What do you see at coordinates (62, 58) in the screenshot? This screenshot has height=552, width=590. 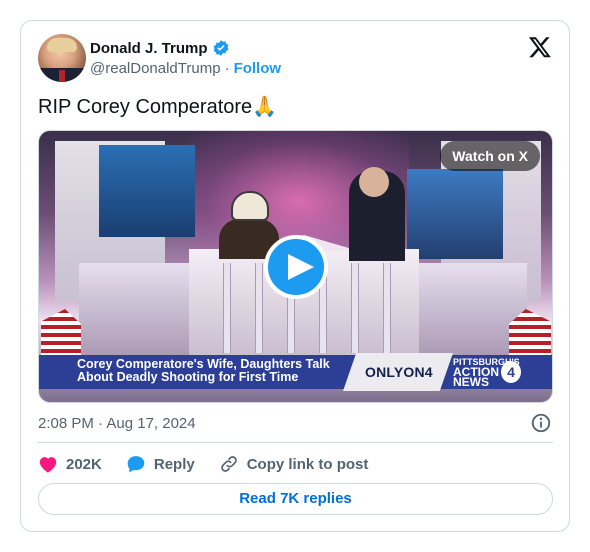 I see `author-avatar` at bounding box center [62, 58].